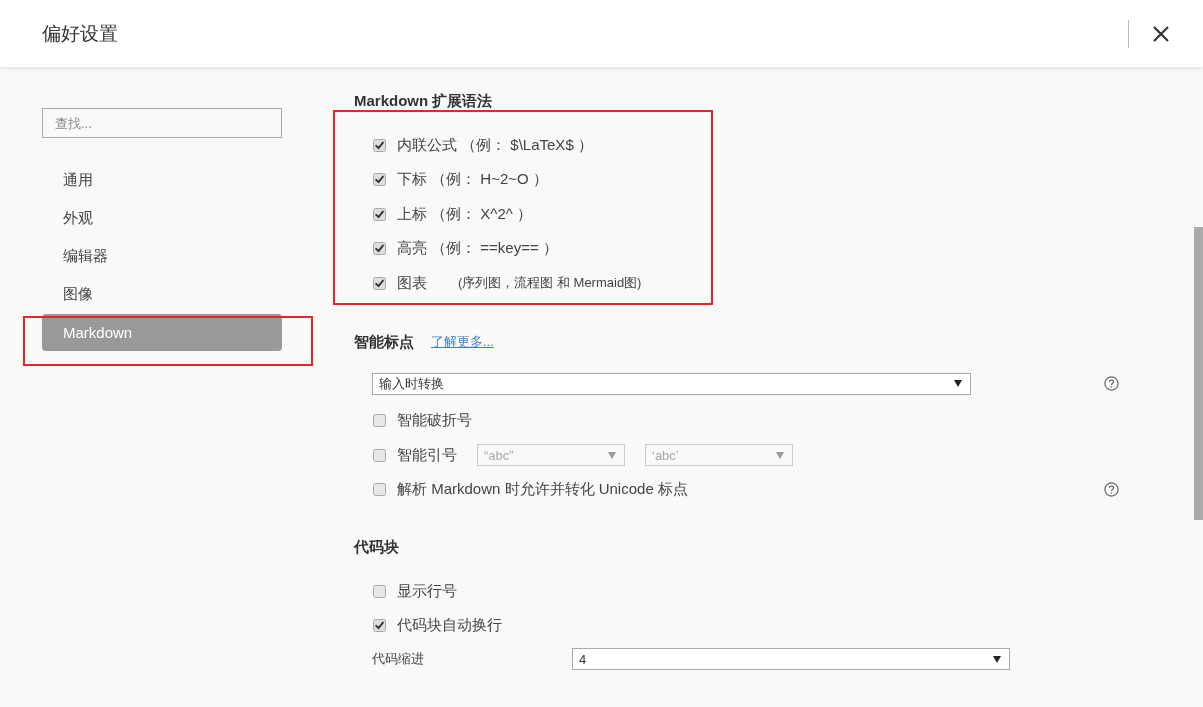 This screenshot has height=707, width=1203. I want to click on option-label: 智能破折号, so click(434, 421).